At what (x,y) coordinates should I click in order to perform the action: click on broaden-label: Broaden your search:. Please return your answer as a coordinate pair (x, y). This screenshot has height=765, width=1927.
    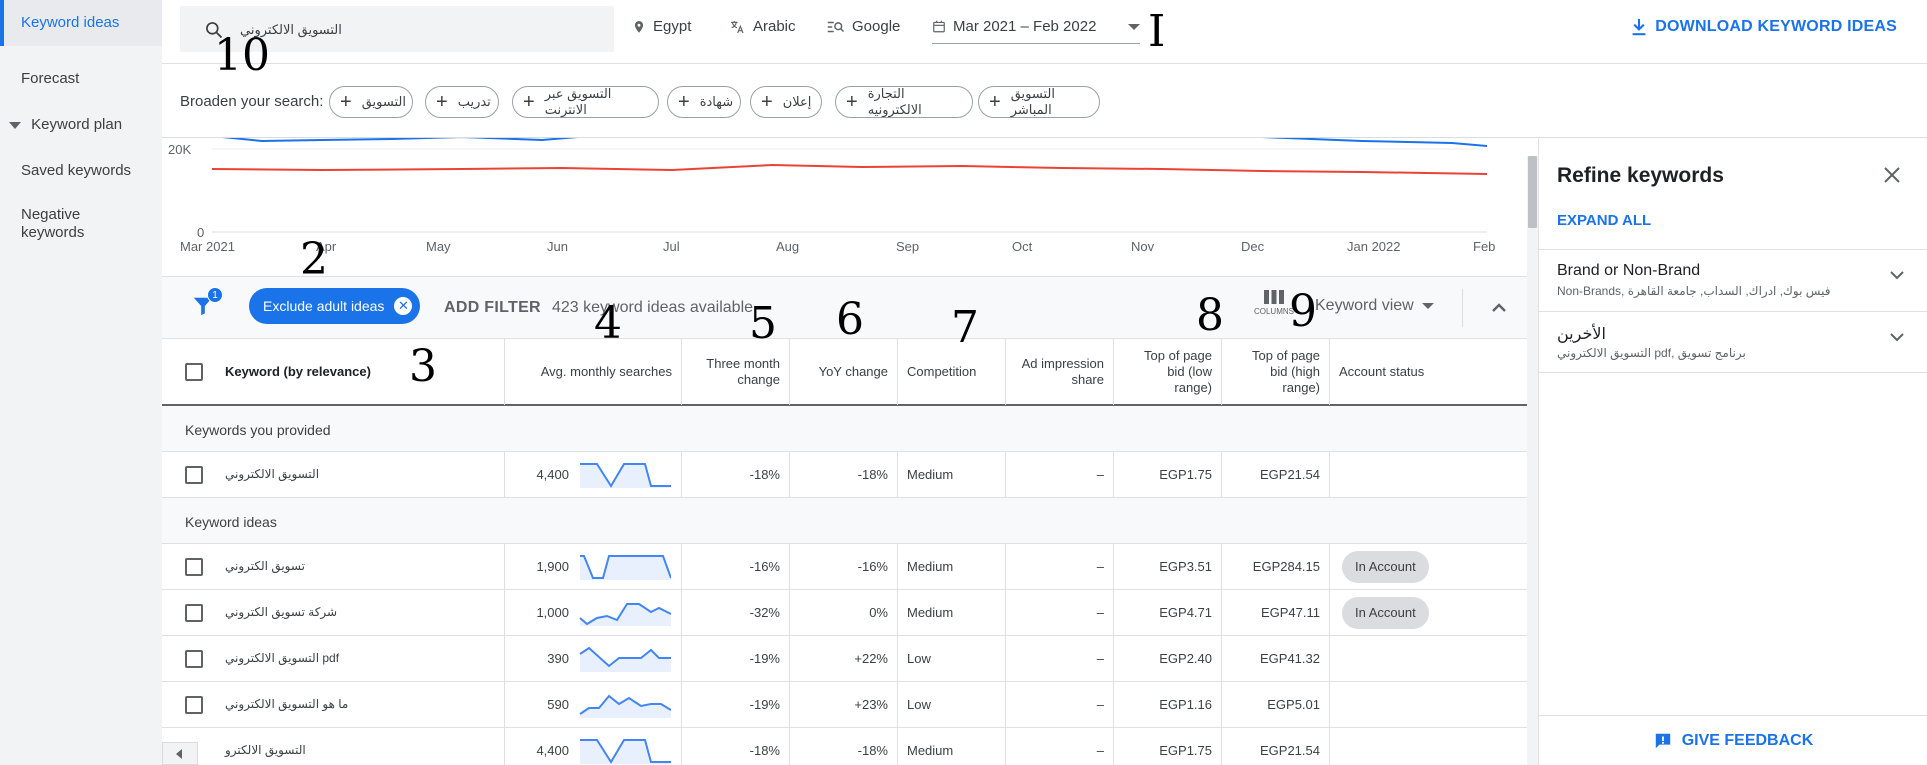
    Looking at the image, I should click on (252, 101).